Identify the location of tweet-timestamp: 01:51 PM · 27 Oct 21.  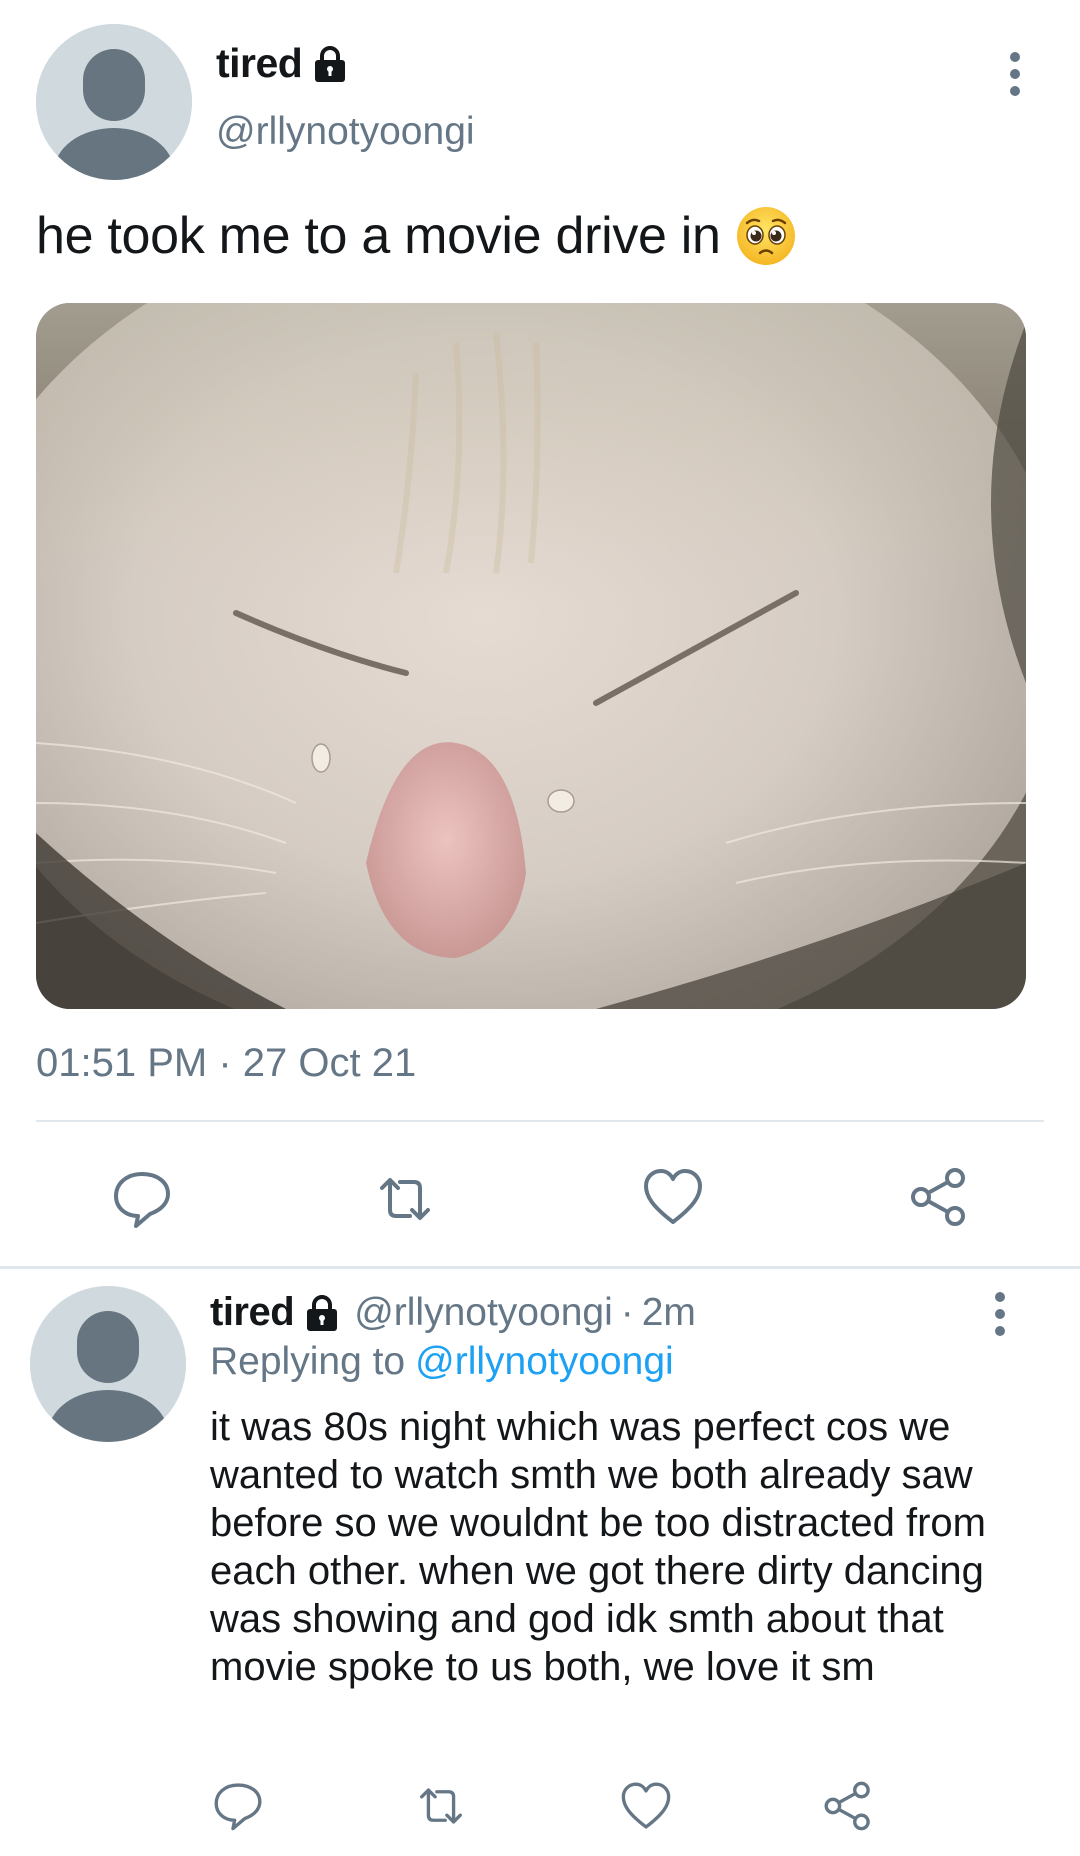
(226, 1063).